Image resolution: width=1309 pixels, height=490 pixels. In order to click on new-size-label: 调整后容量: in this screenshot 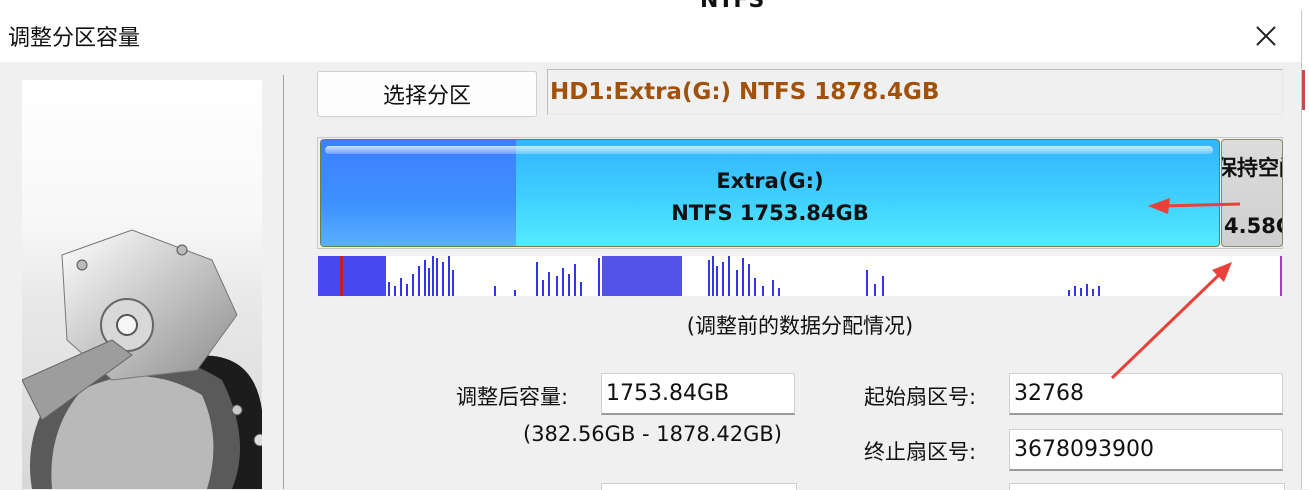, I will do `click(512, 397)`.